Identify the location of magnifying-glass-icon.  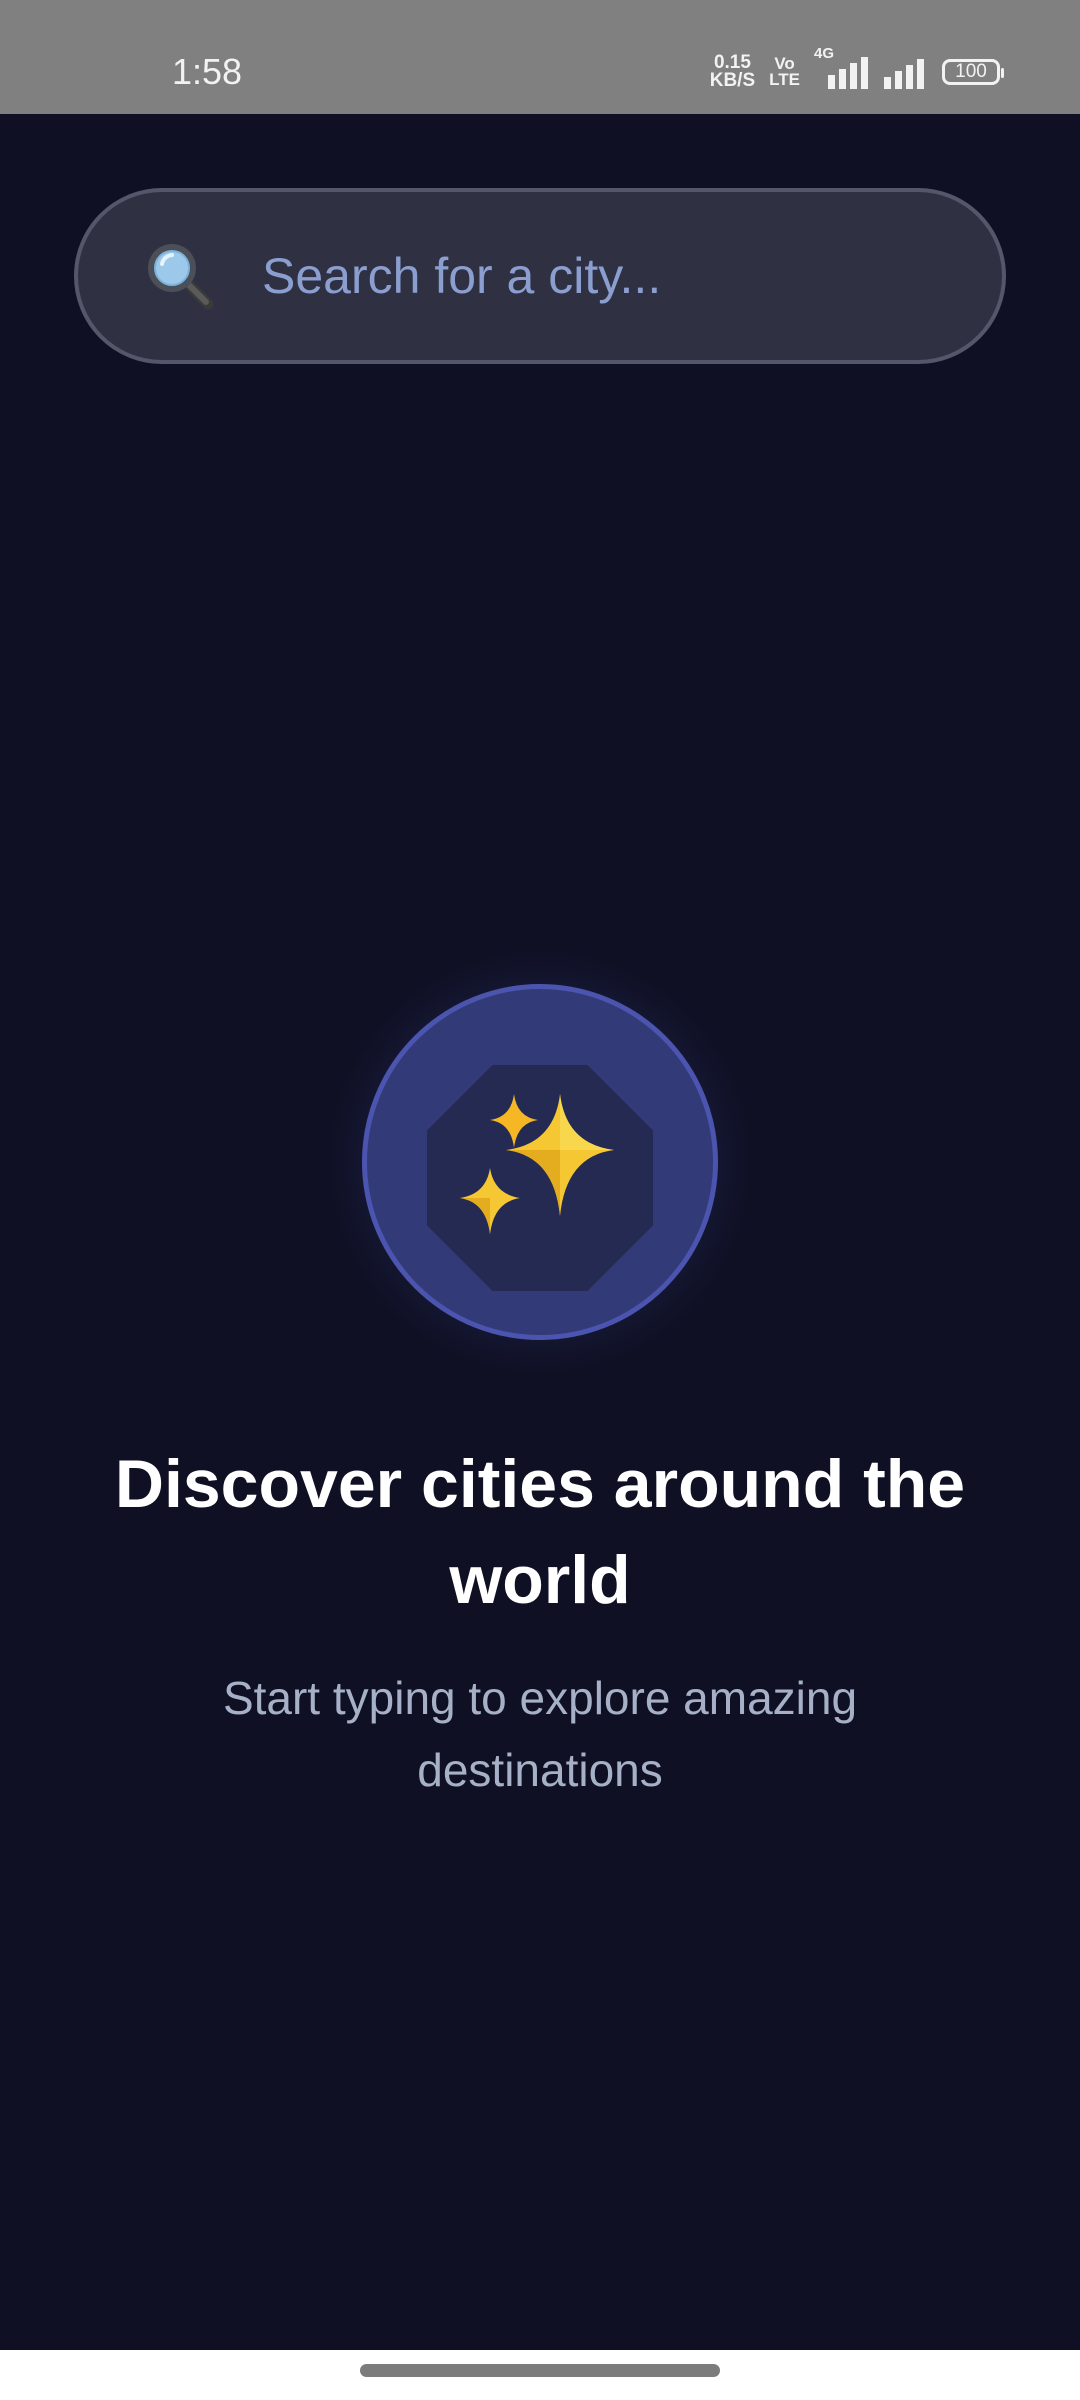
(181, 277).